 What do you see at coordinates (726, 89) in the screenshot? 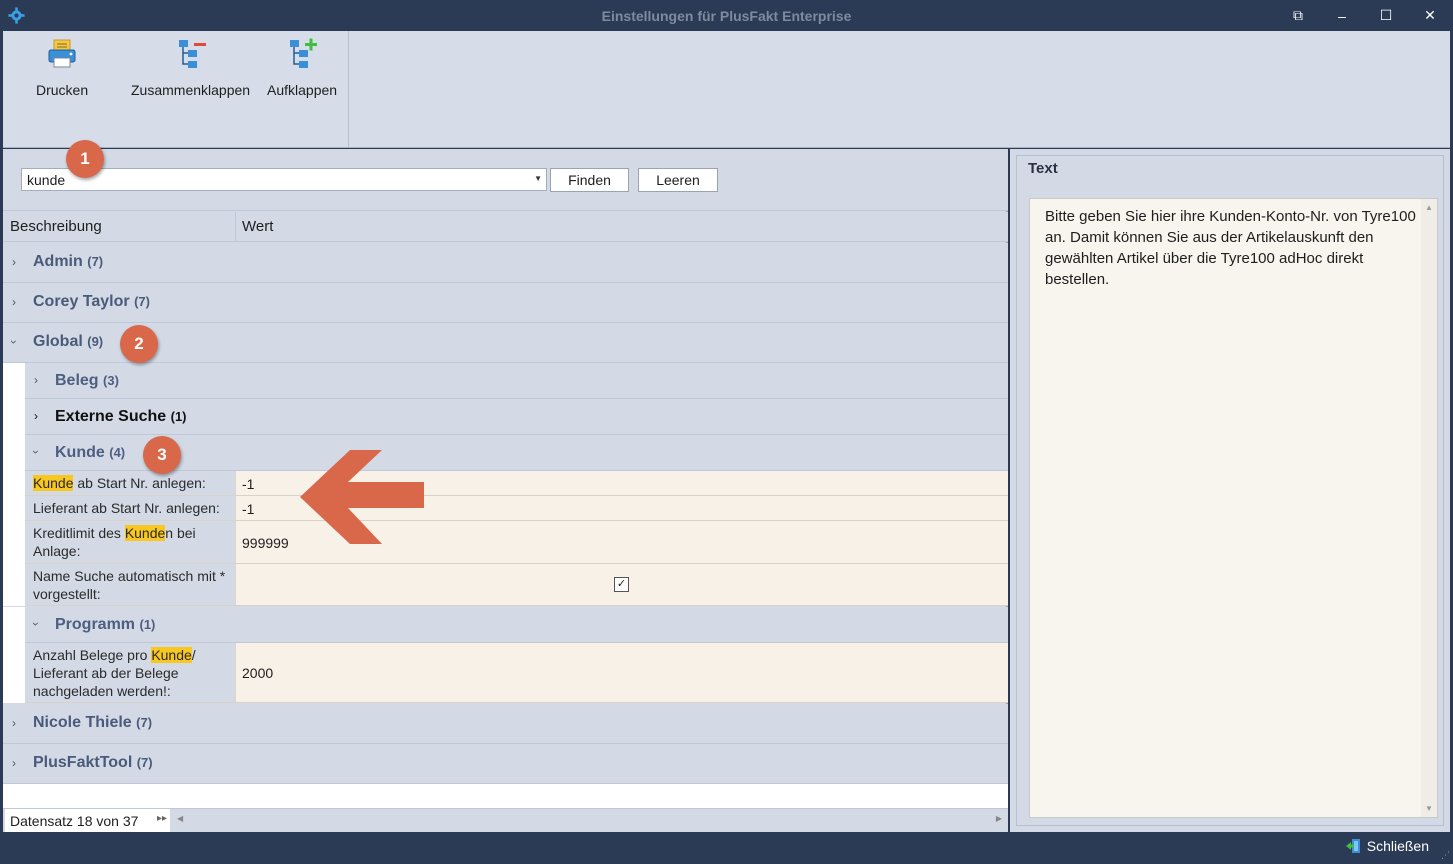
I see `ribbon-toolbar: Drucken Zusammenklappen Aufklappen` at bounding box center [726, 89].